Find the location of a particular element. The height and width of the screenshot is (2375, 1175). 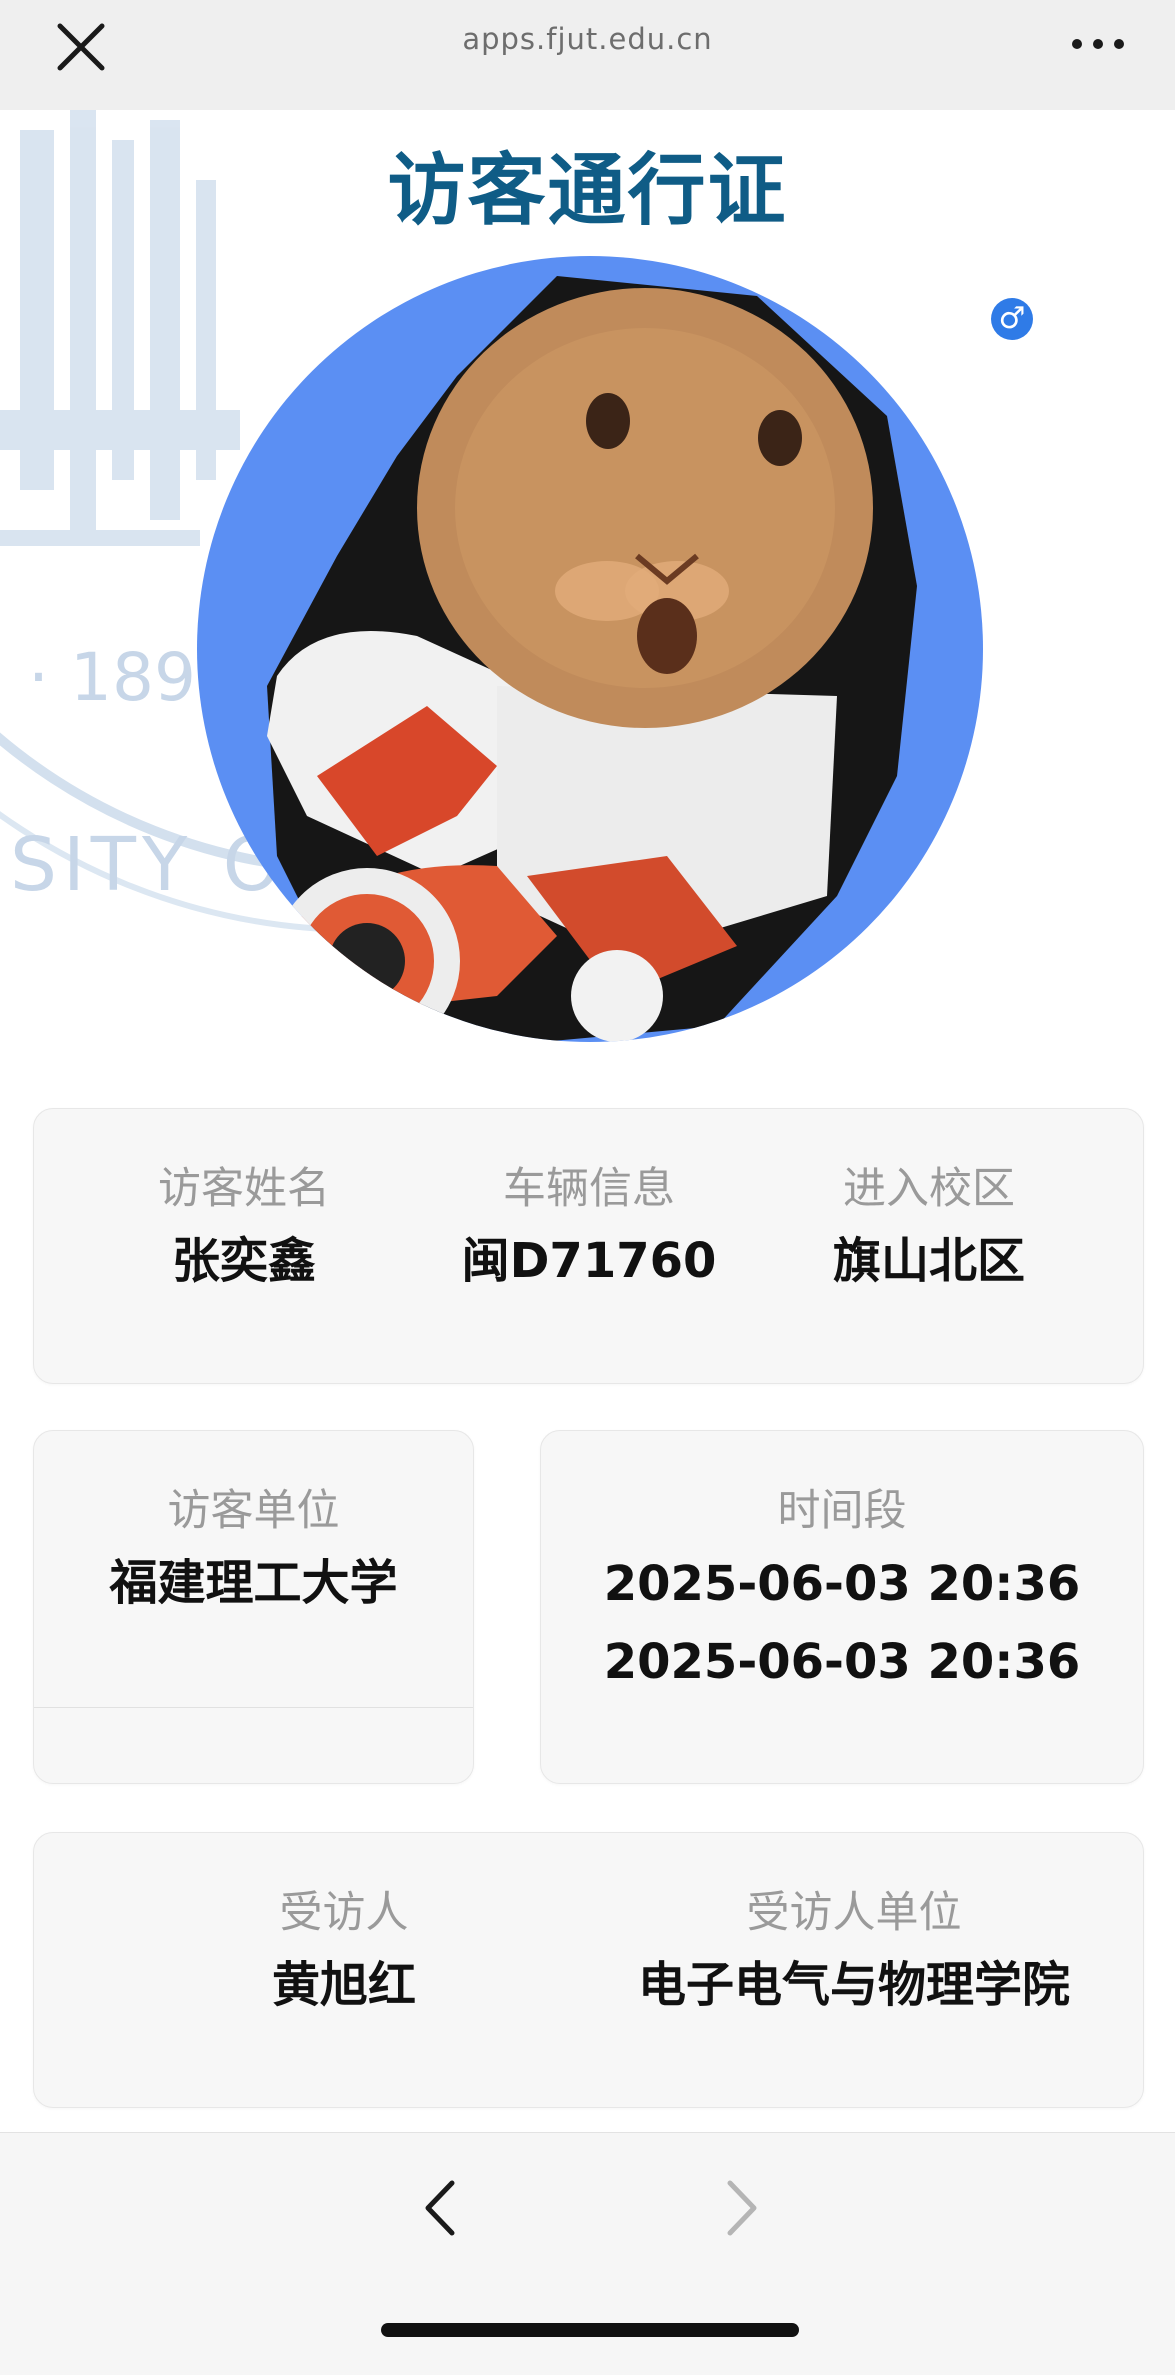

url-text: apps.fjut.edu.cn is located at coordinates (587, 39).